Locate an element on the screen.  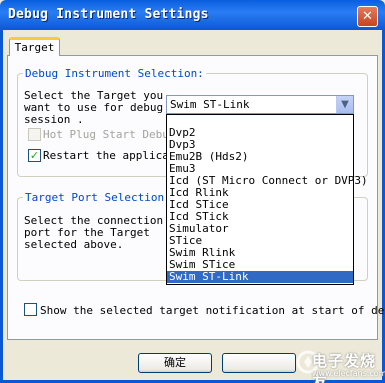
checkmark-icon: ✓ is located at coordinates (34, 155).